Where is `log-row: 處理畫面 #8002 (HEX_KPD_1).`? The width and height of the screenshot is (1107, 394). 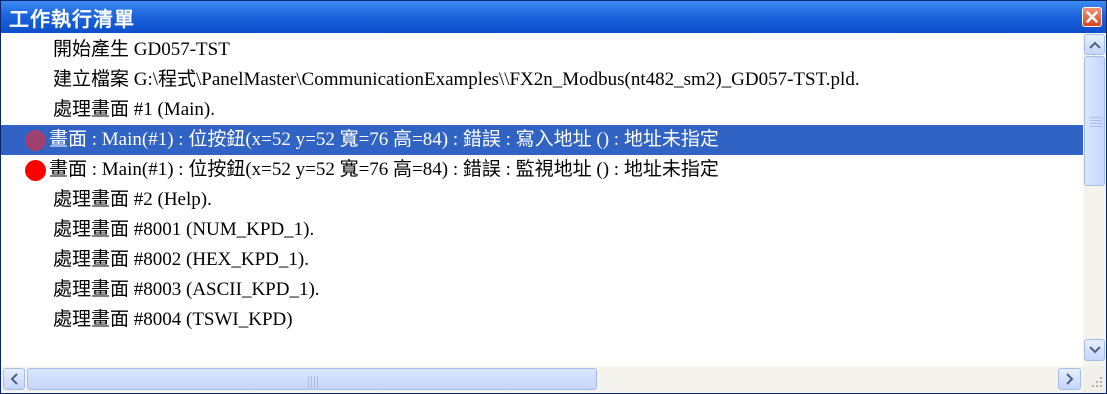 log-row: 處理畫面 #8002 (HEX_KPD_1). is located at coordinates (542, 260).